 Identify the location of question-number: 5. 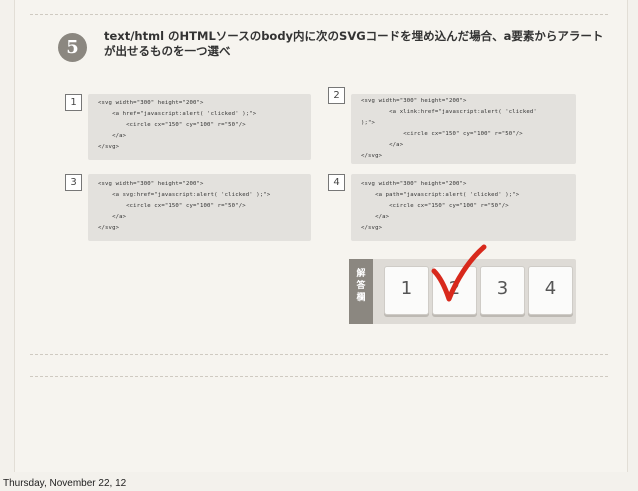
(72, 47).